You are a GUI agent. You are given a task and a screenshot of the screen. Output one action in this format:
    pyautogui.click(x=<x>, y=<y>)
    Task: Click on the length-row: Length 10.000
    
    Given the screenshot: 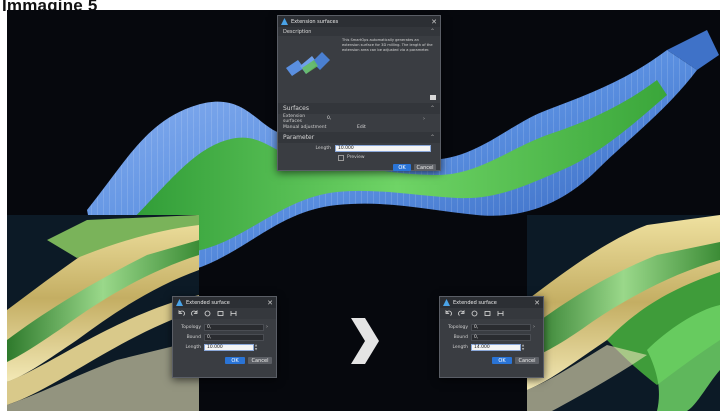 What is the action you would take?
    pyautogui.click(x=359, y=148)
    